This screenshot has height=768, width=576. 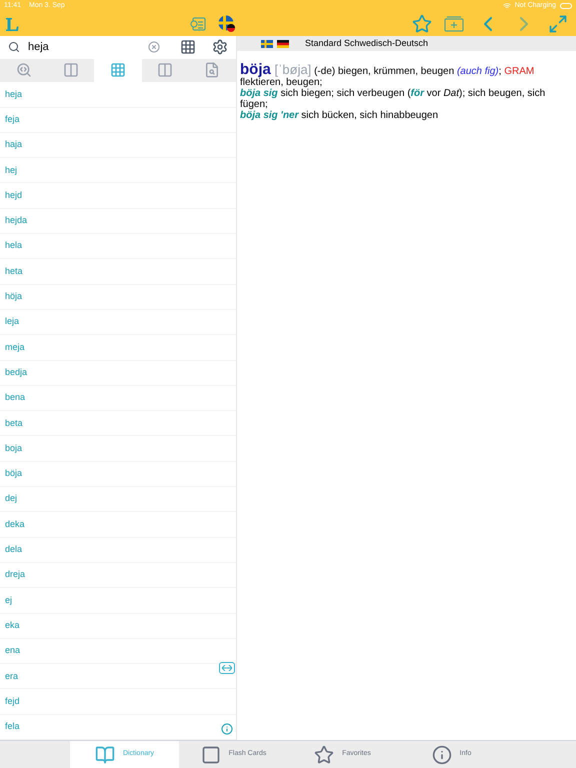 I want to click on word-list-item: haja, so click(x=118, y=145).